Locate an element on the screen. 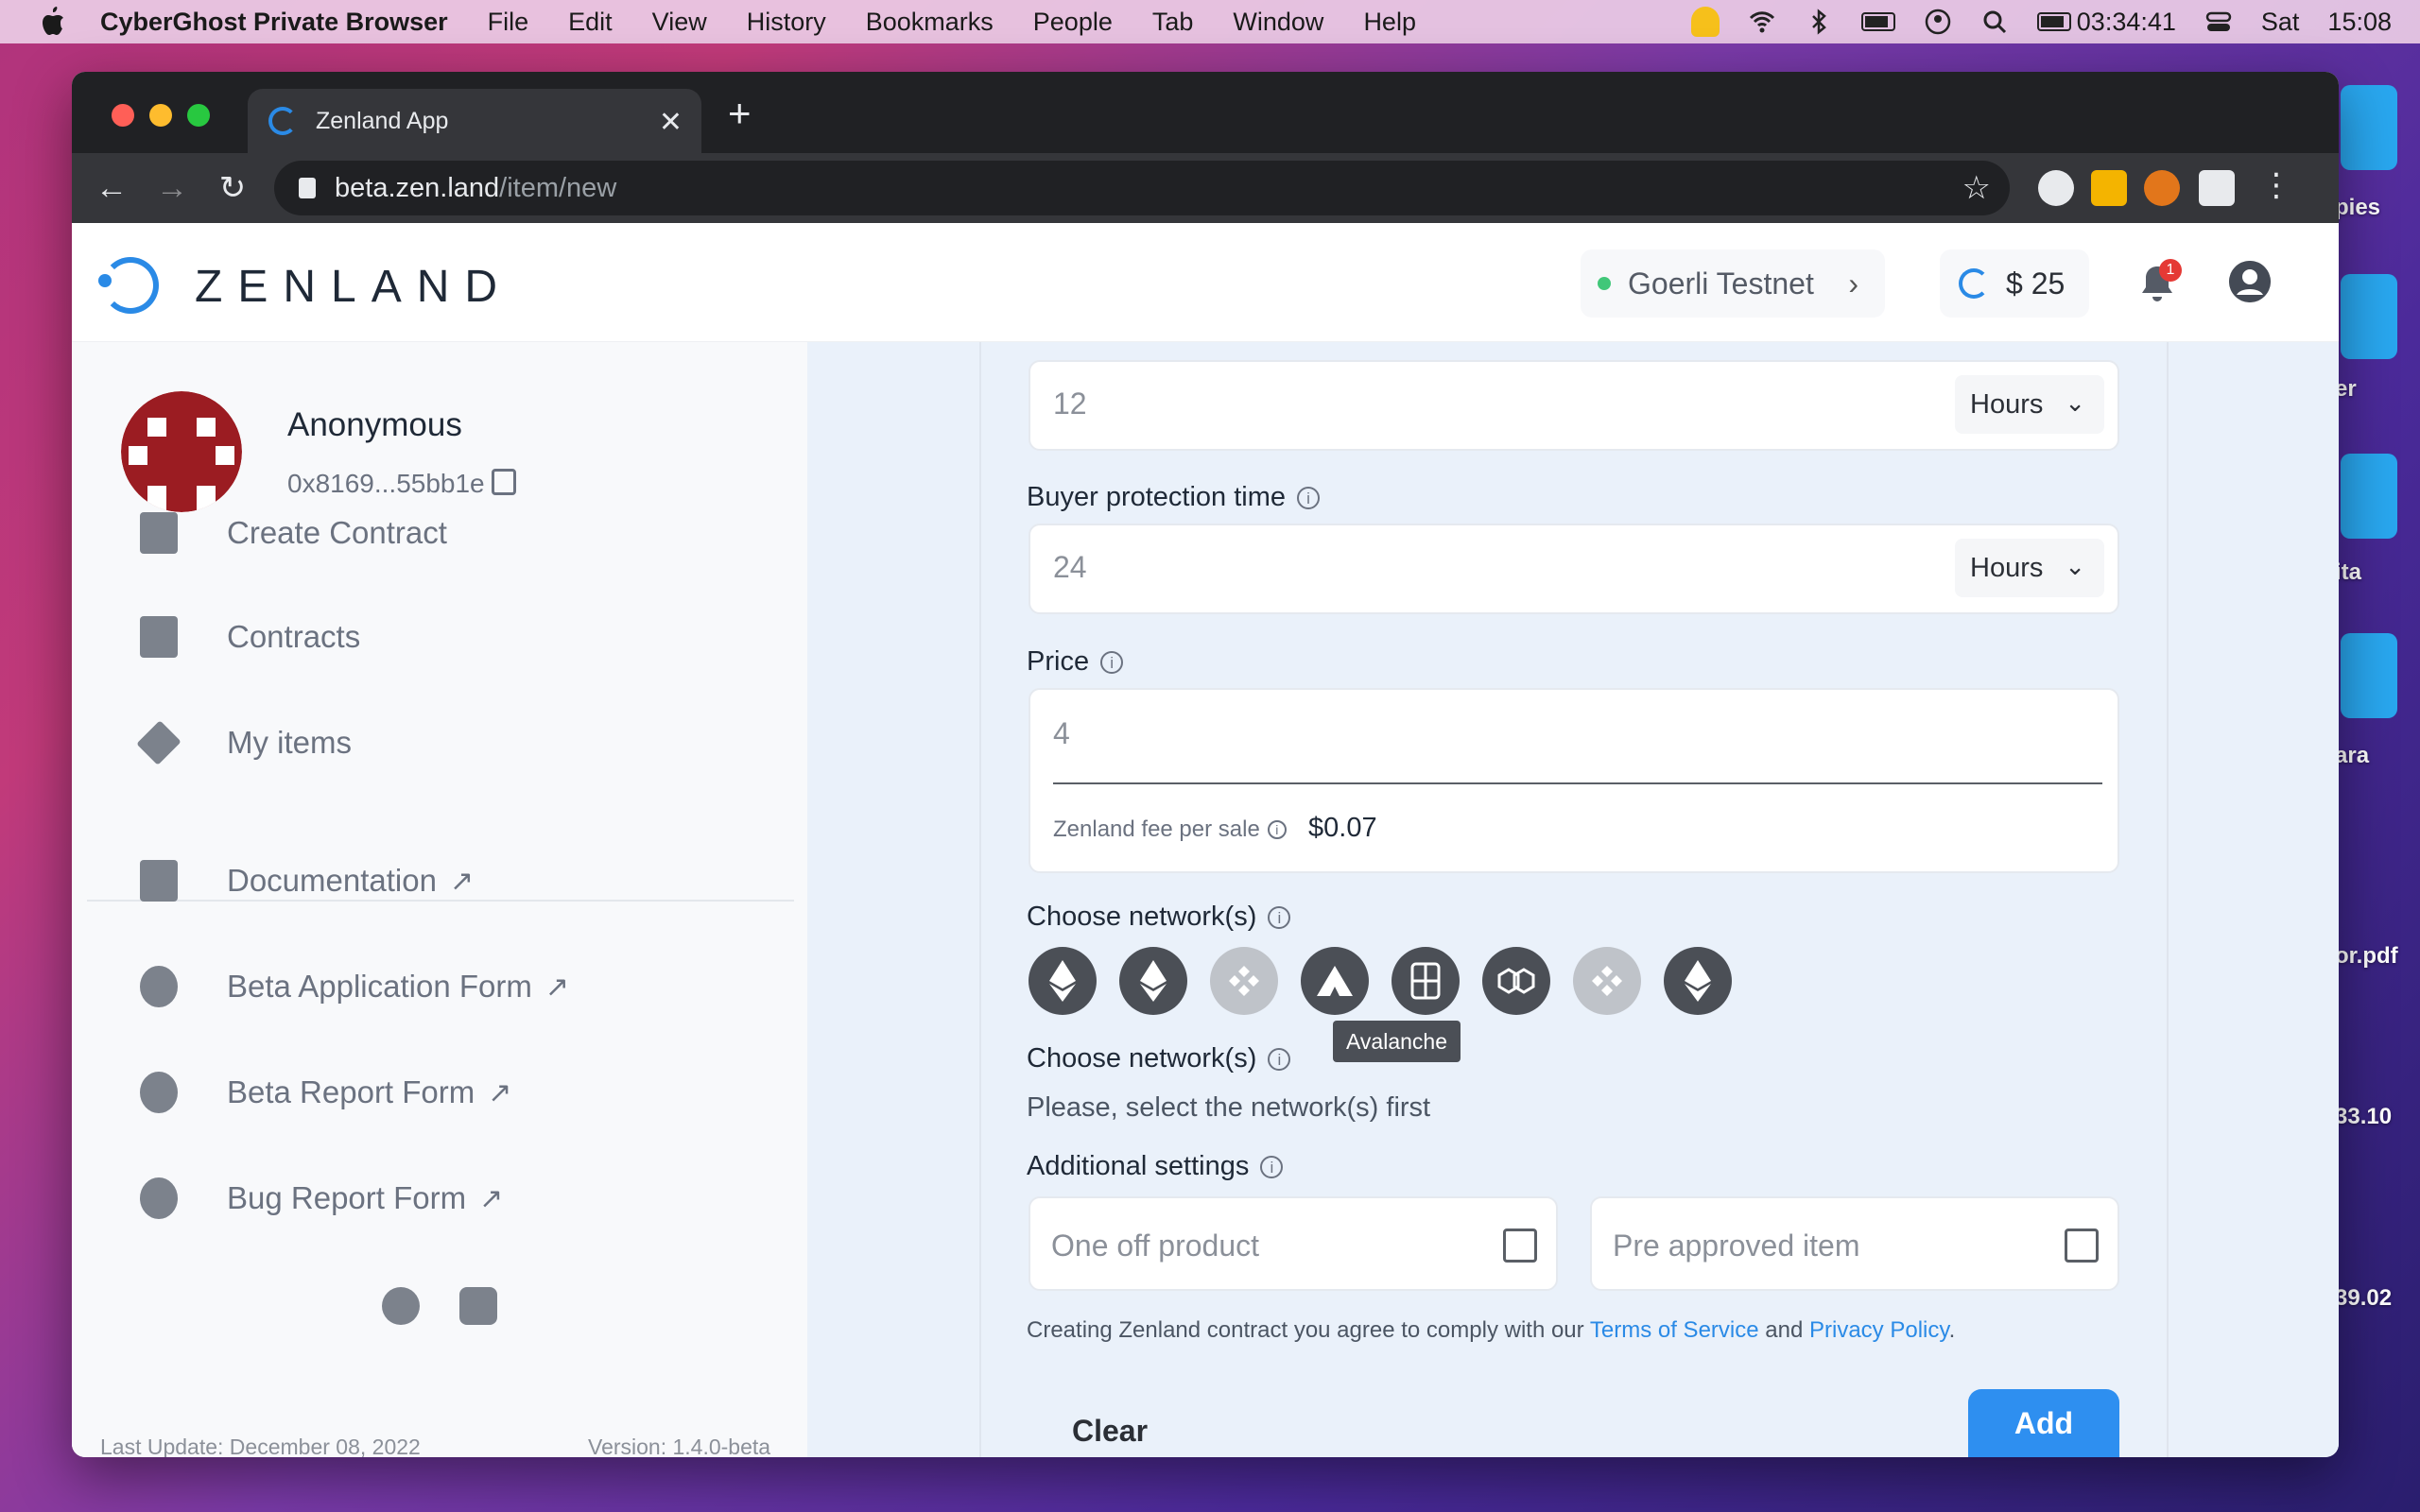 The image size is (2420, 1512). menu-edit: Edit is located at coordinates (590, 22).